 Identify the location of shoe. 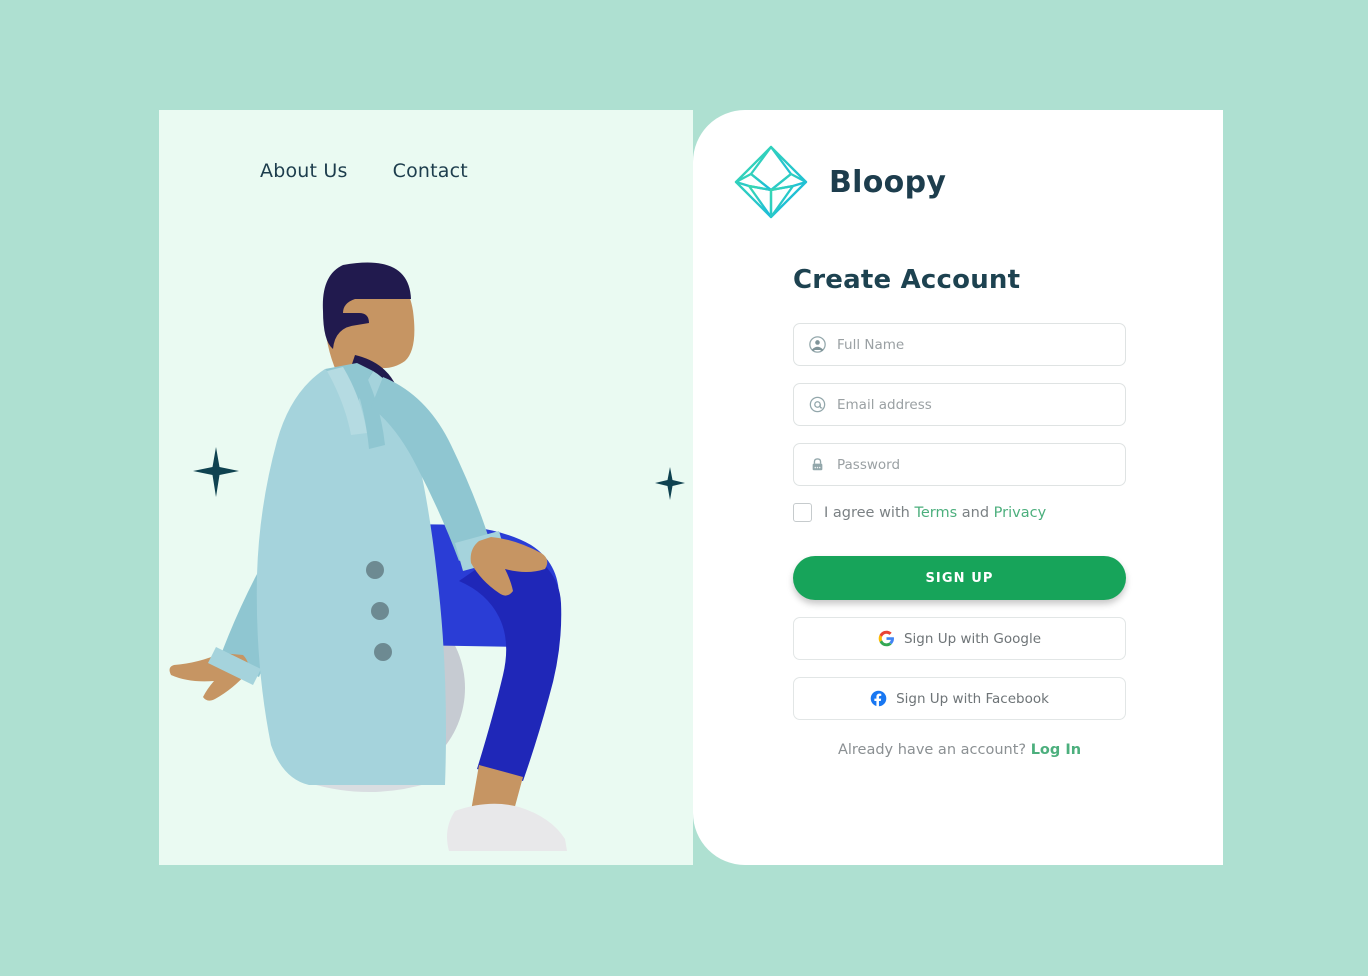
(507, 827).